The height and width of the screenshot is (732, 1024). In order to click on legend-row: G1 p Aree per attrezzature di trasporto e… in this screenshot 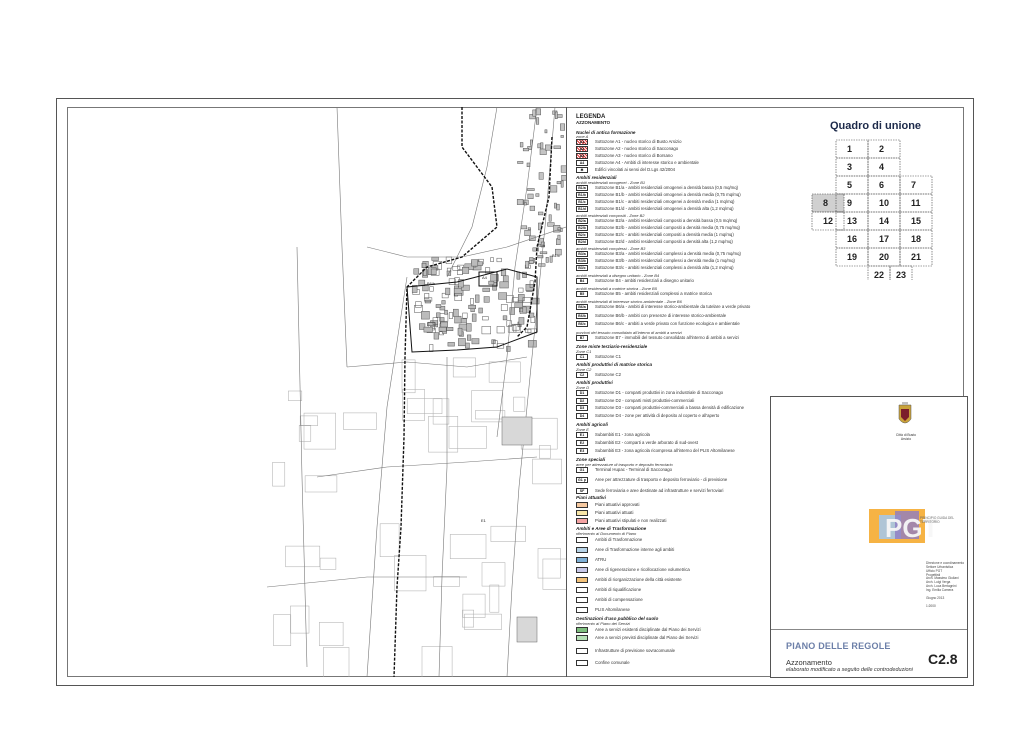, I will do `click(672, 480)`.